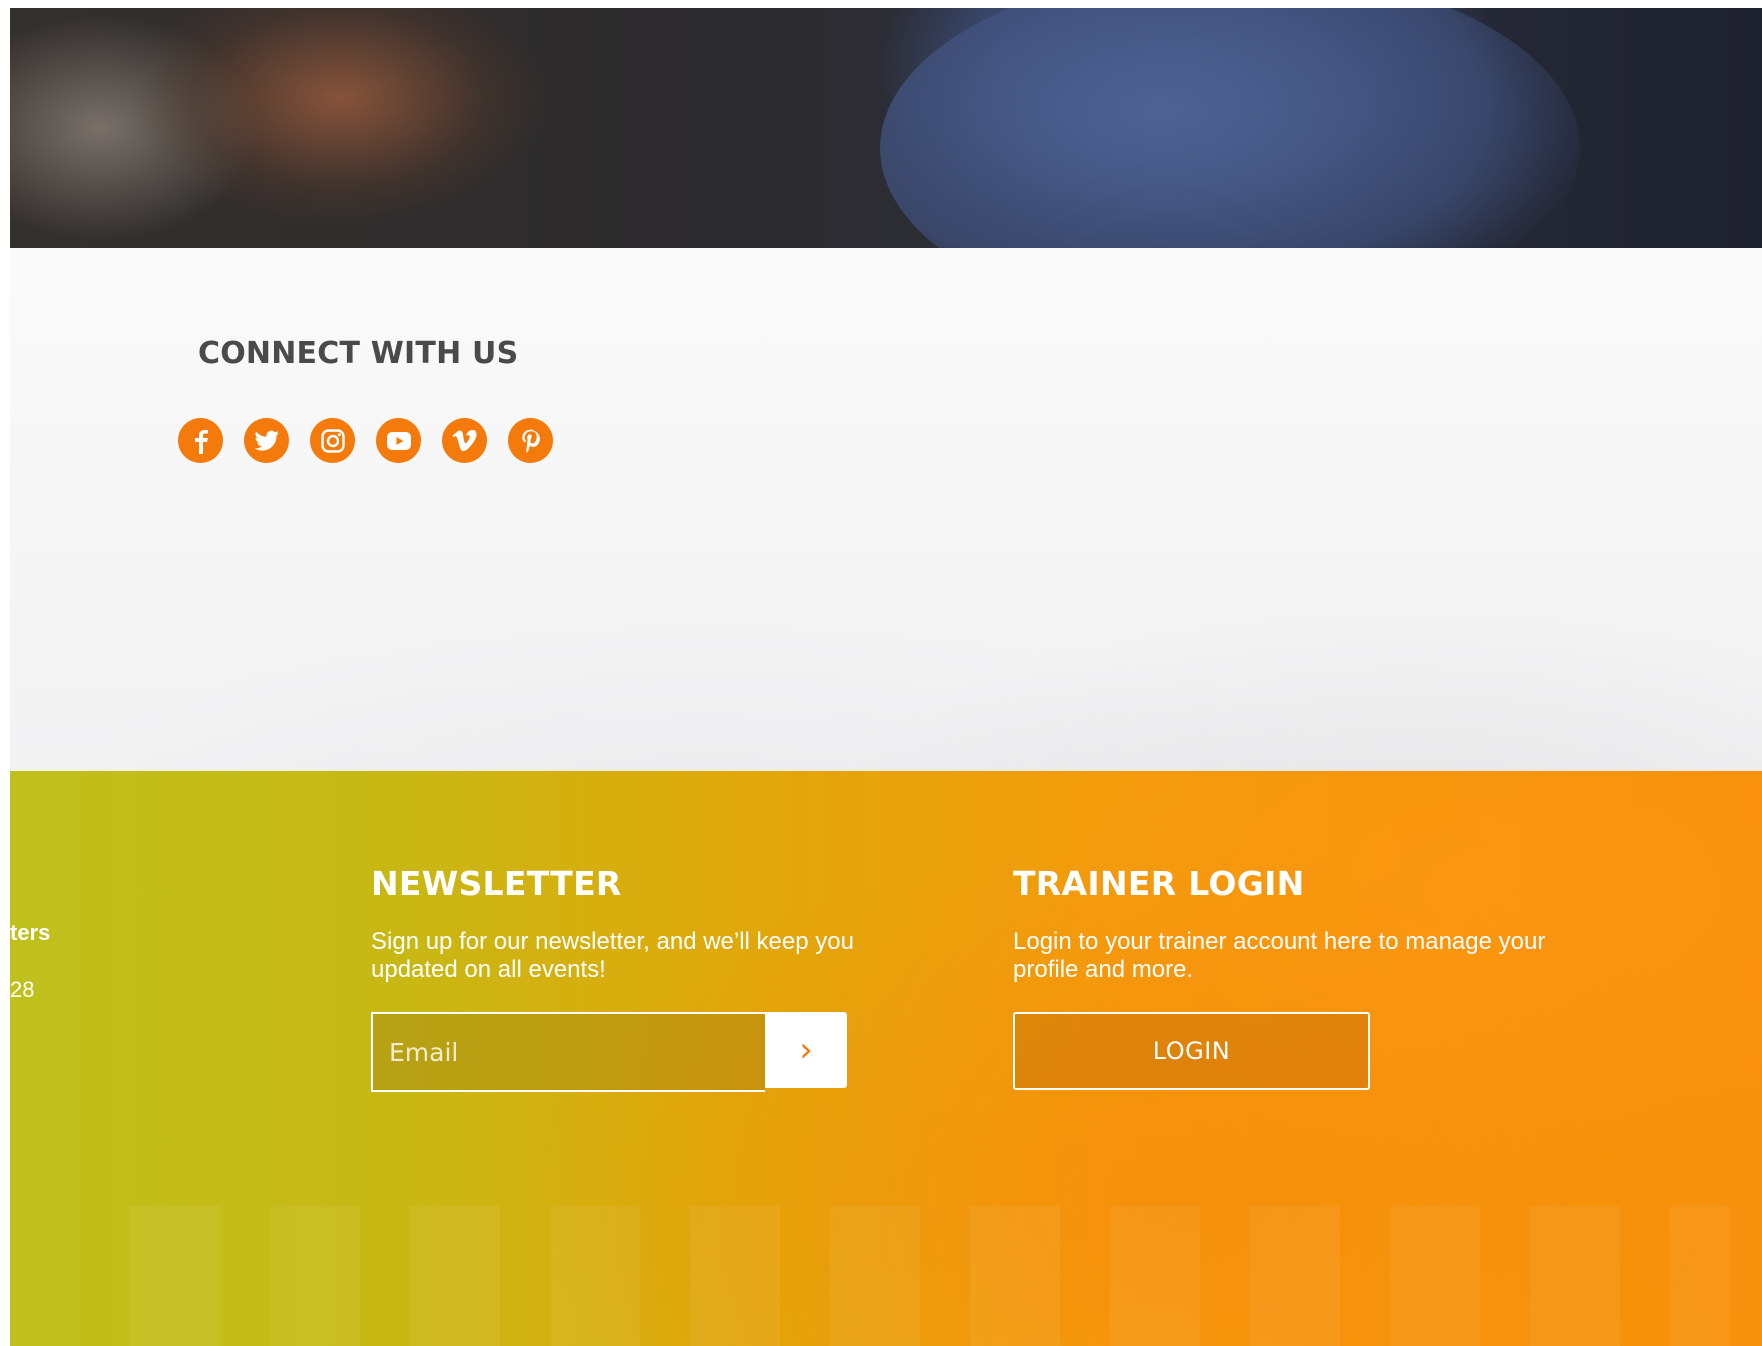  Describe the element at coordinates (496, 883) in the screenshot. I see `newsletter-title: NEWSLETTER` at that location.